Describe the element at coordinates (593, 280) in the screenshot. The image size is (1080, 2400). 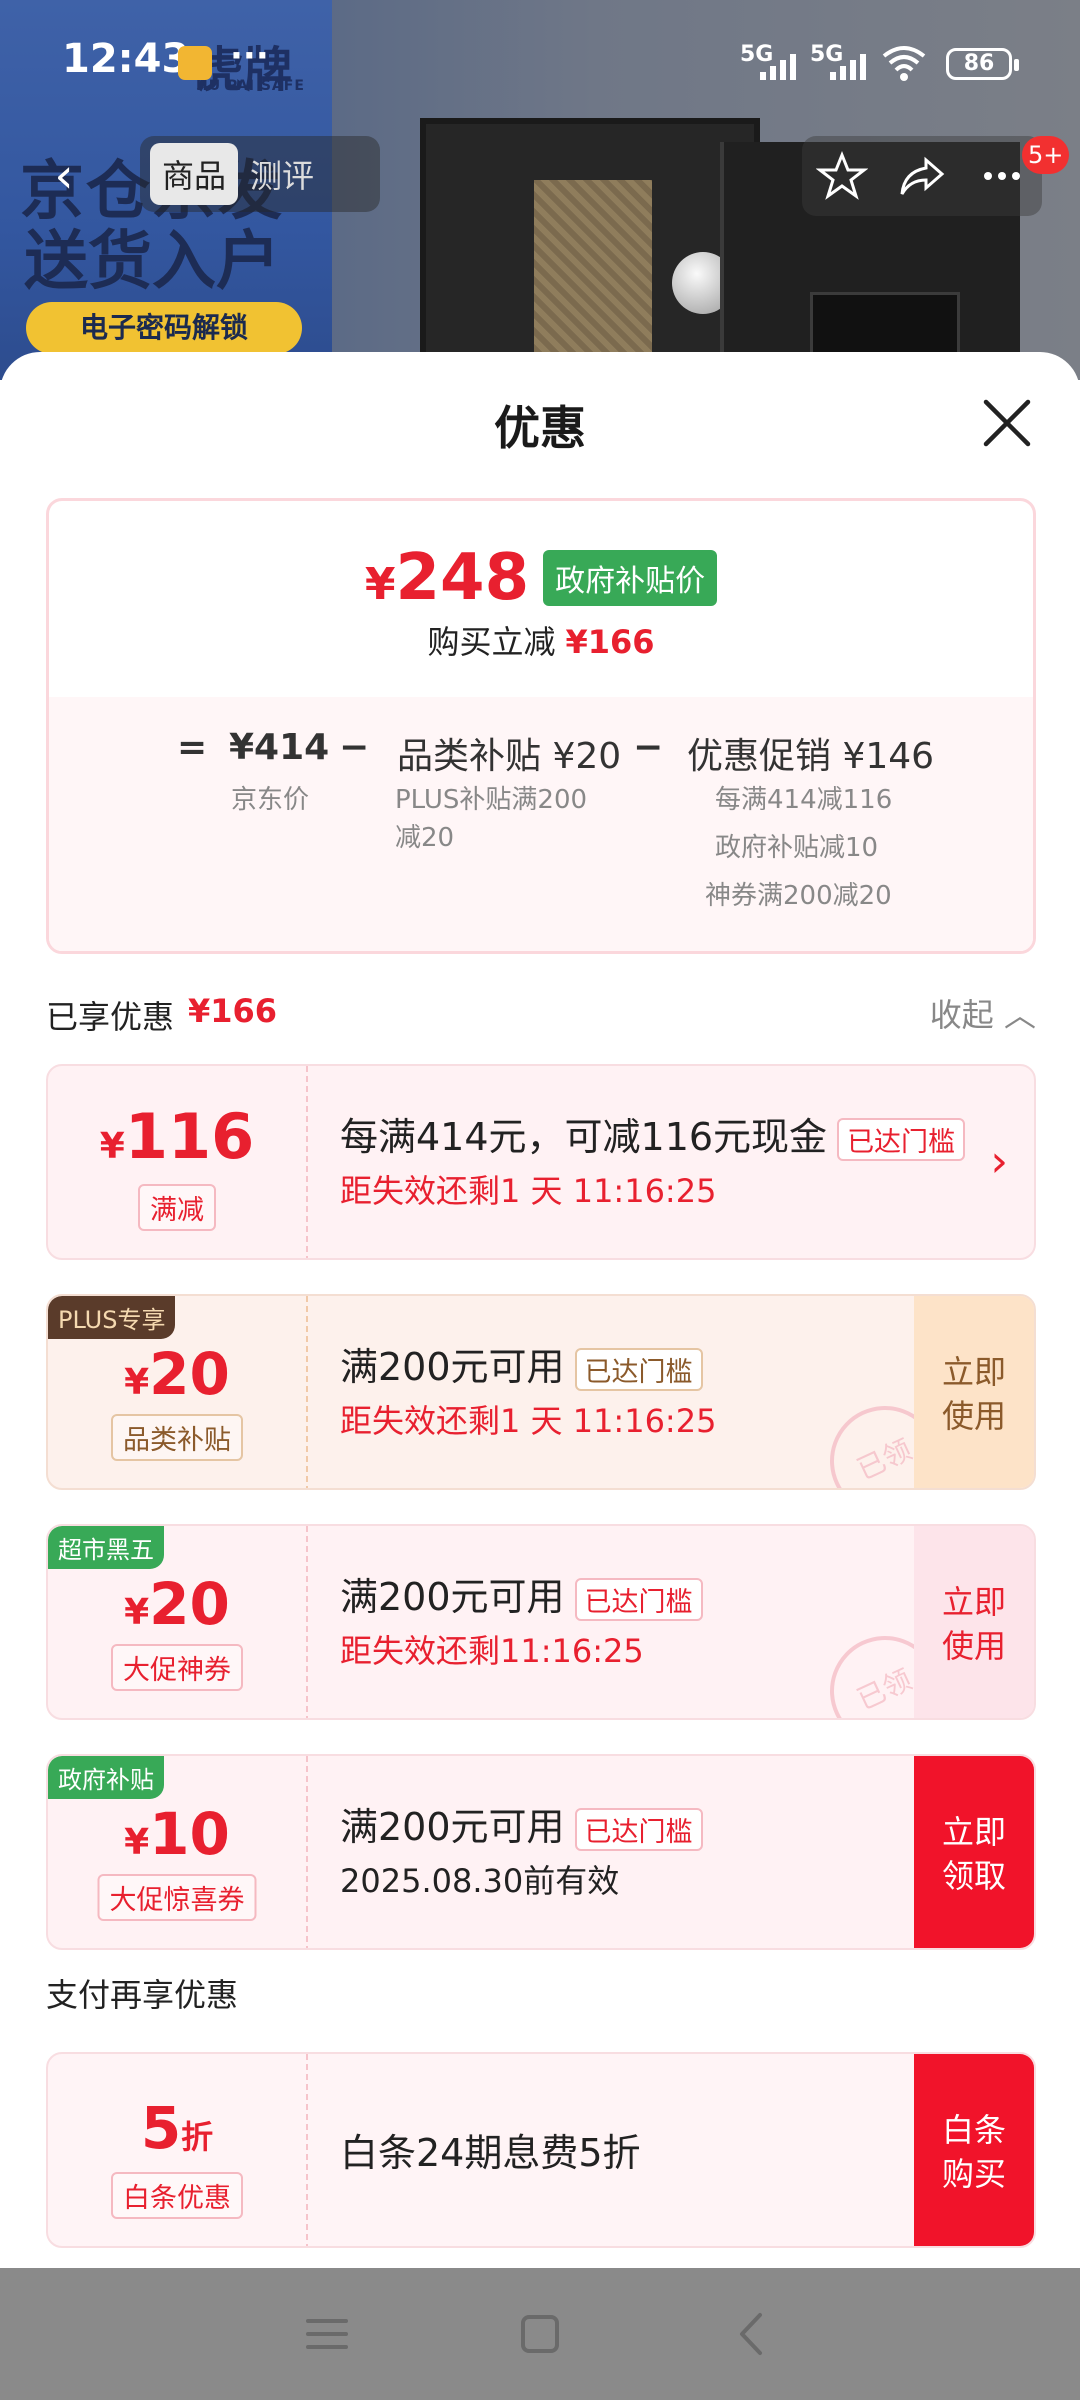
I see `safe-inner-panel` at that location.